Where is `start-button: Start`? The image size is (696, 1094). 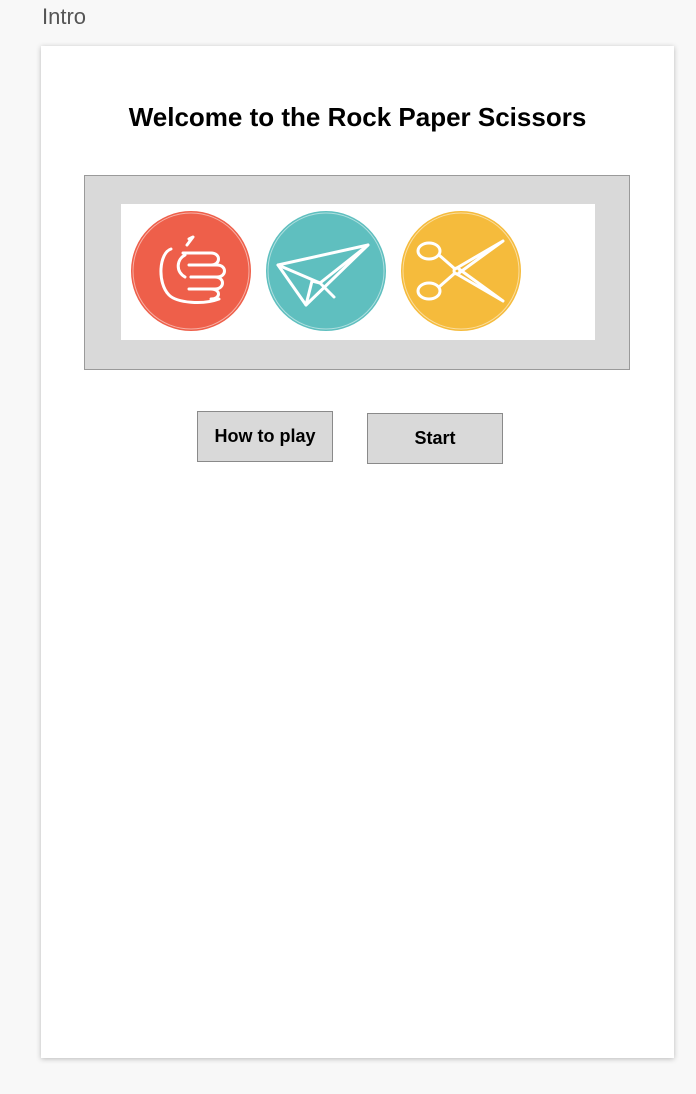 start-button: Start is located at coordinates (435, 438).